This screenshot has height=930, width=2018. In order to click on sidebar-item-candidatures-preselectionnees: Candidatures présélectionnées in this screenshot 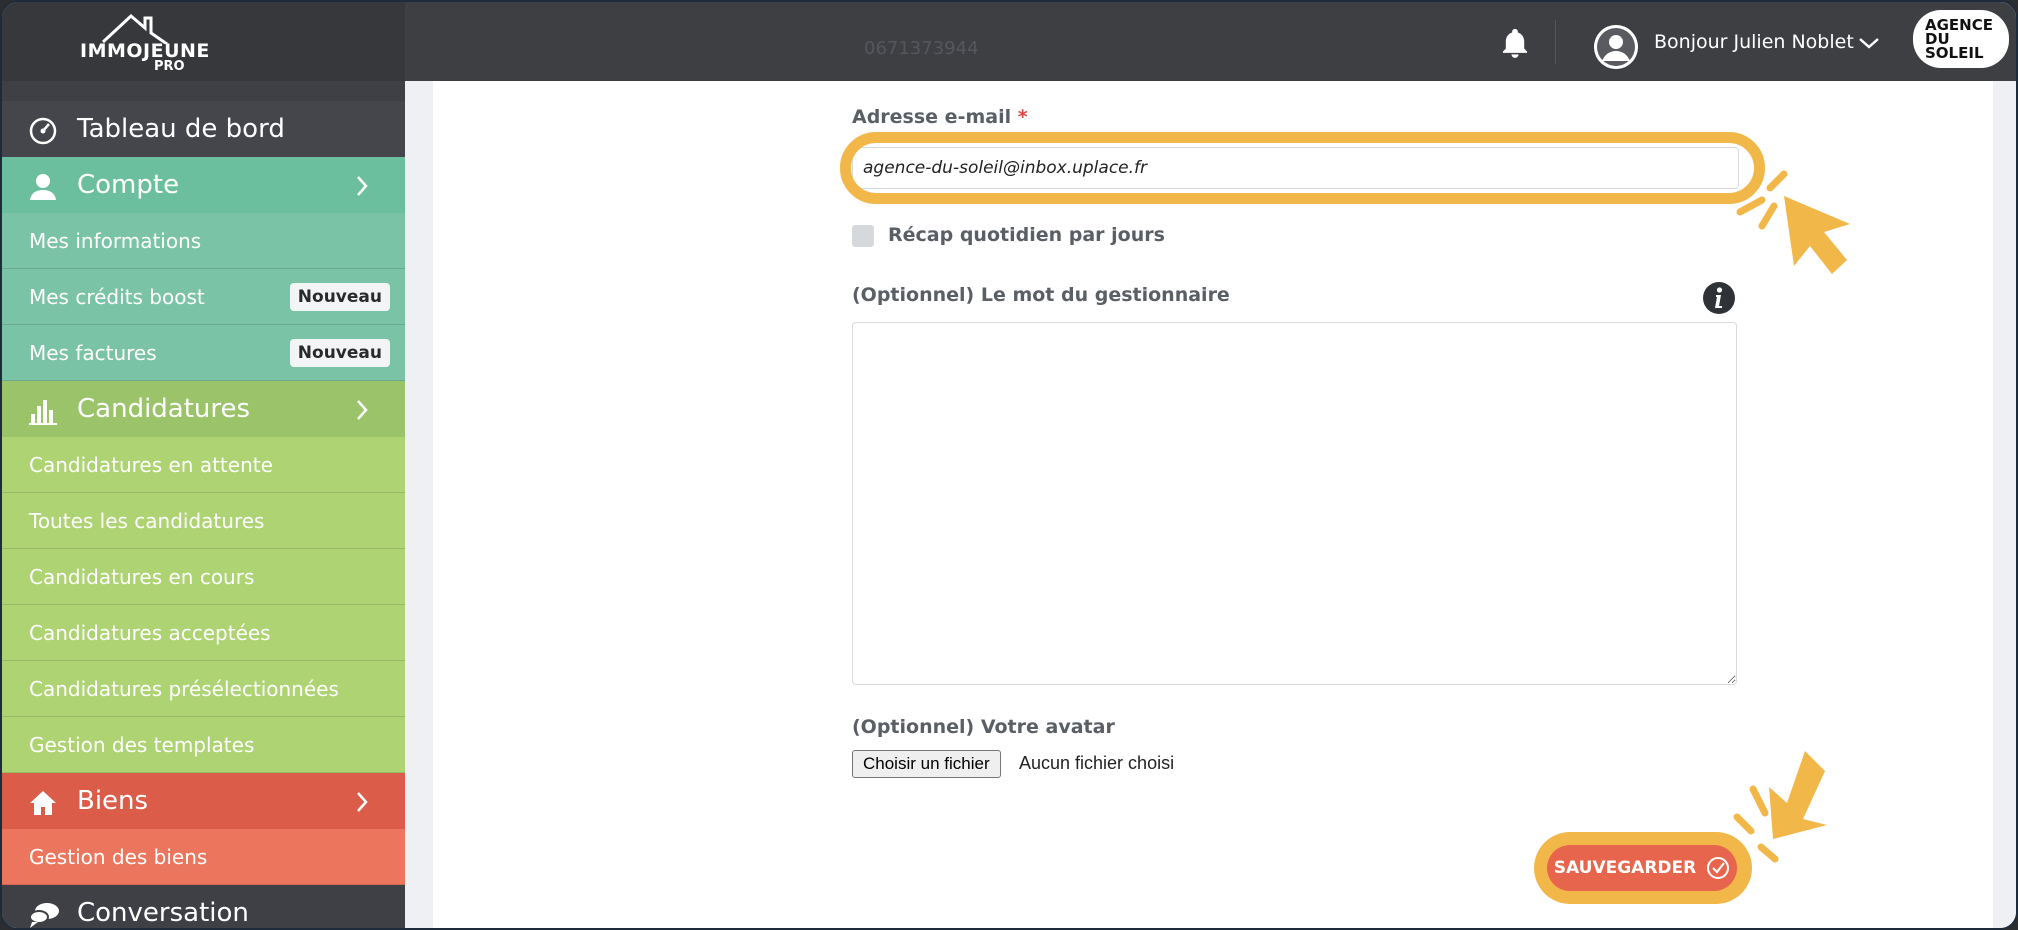, I will do `click(203, 689)`.